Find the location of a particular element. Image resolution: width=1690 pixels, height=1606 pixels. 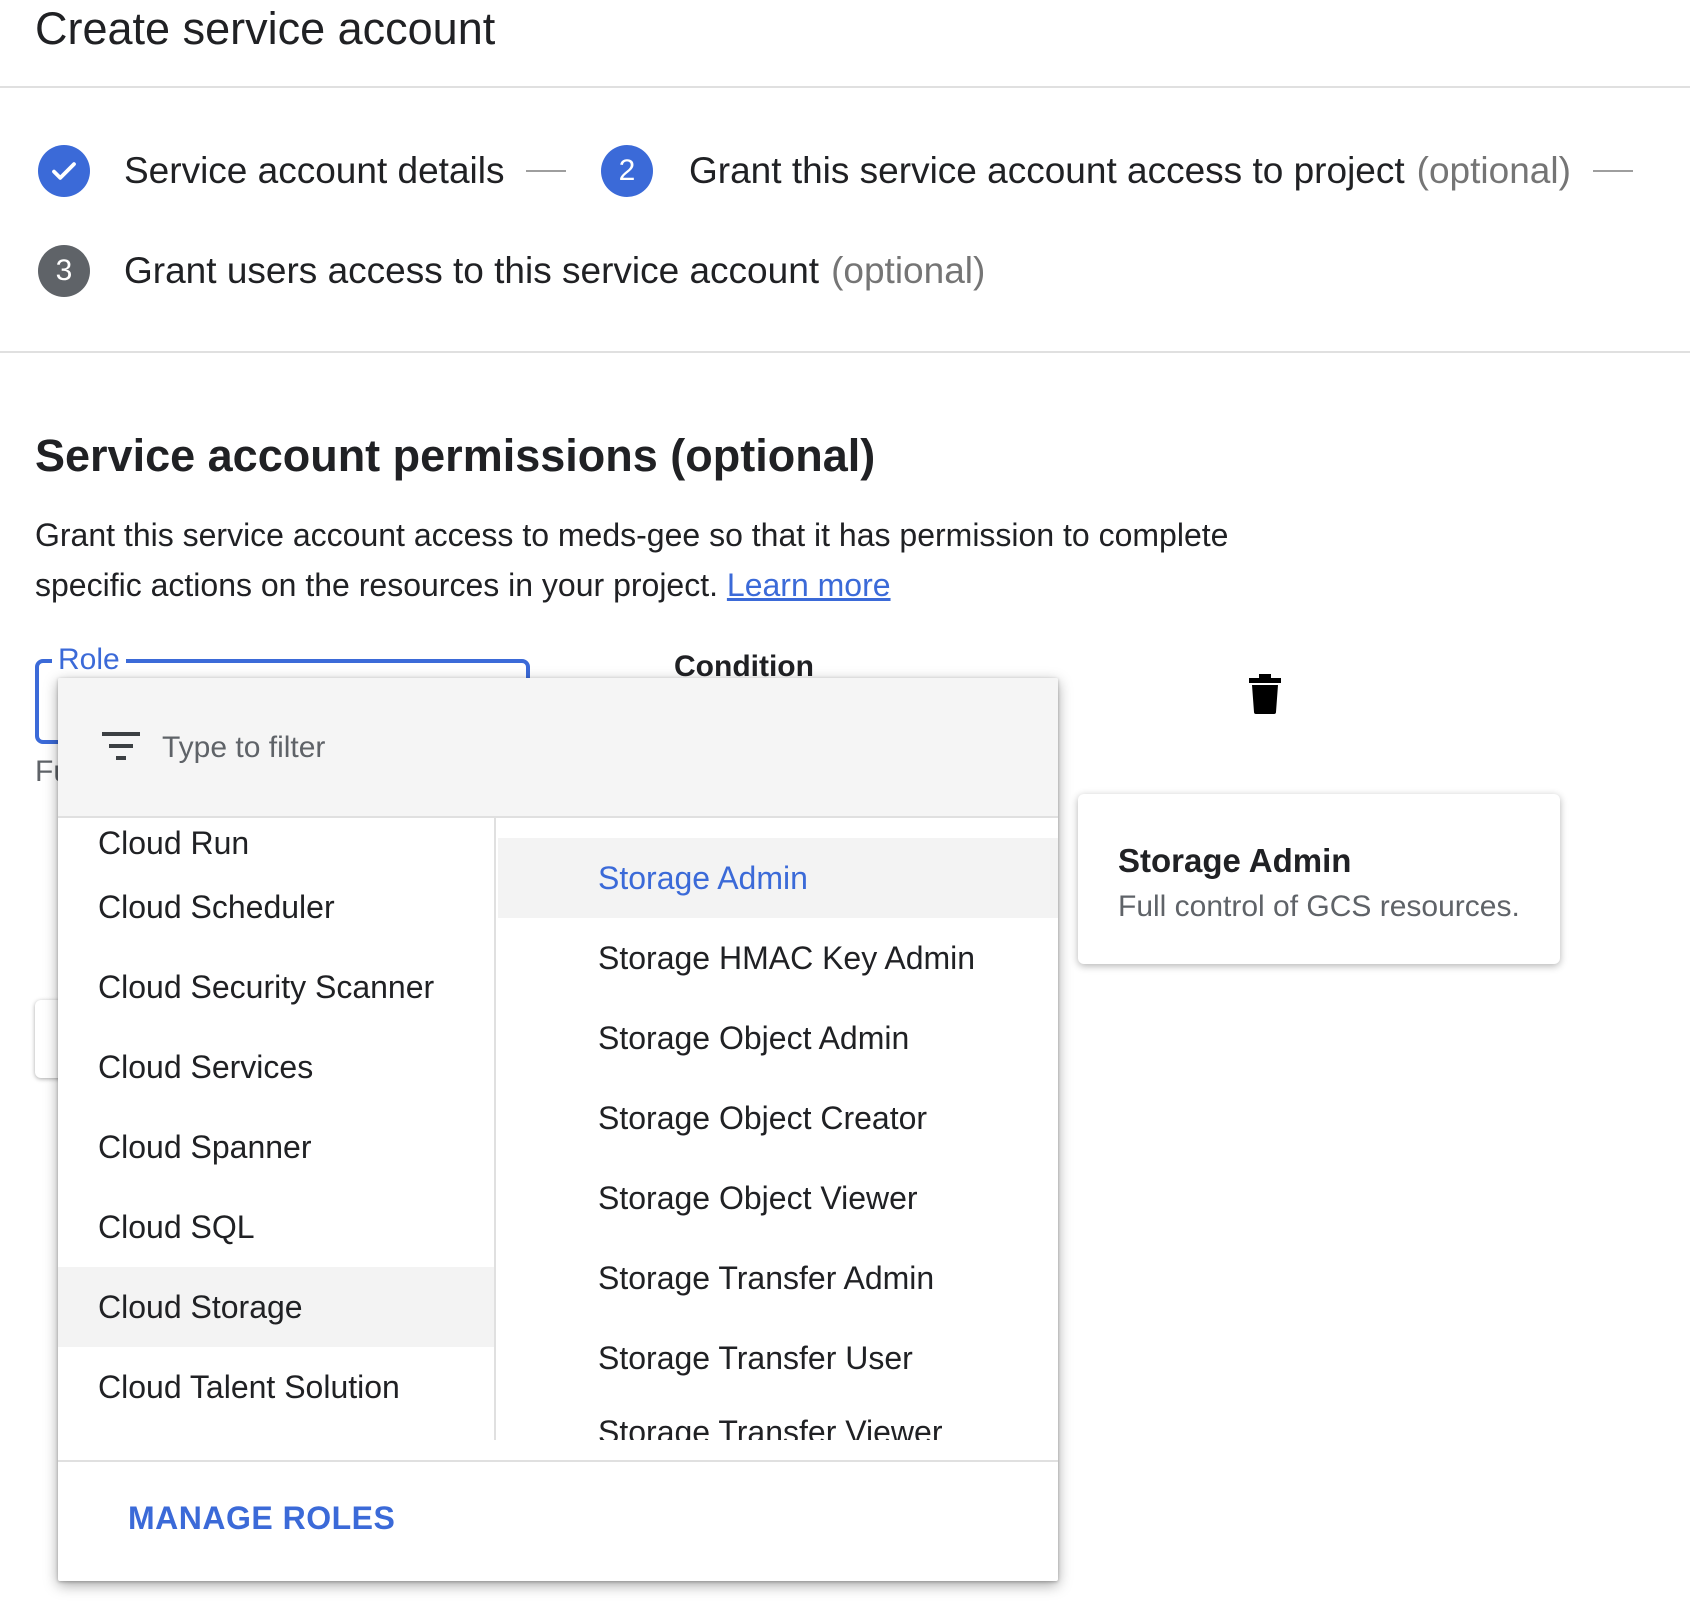

category-item: Cloud Services is located at coordinates (276, 1067).